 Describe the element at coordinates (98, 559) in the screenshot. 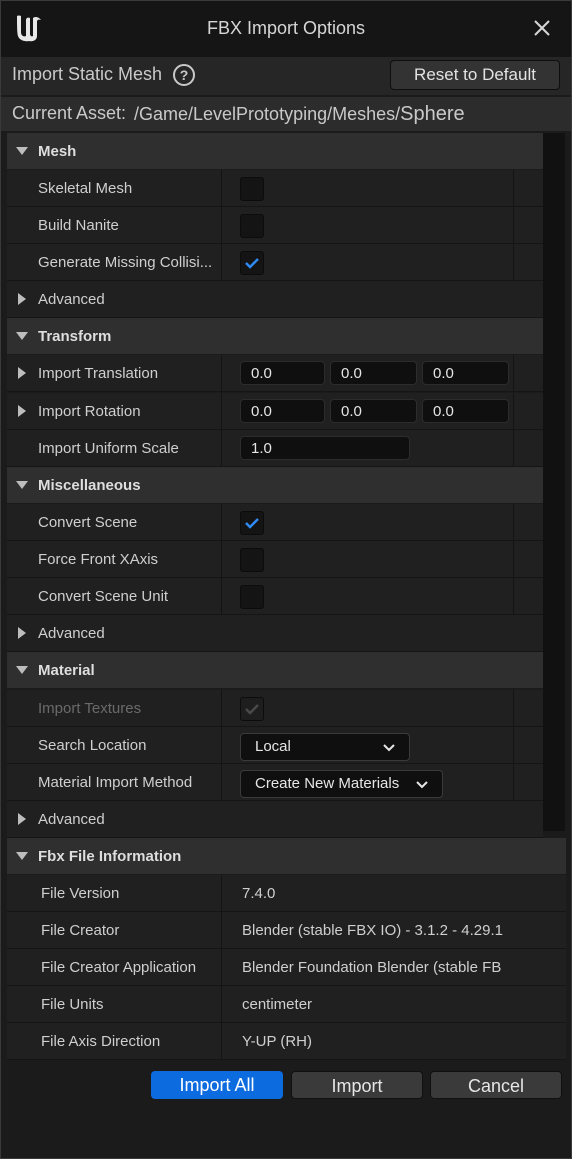

I see `property-label: Force Front XAxis` at that location.